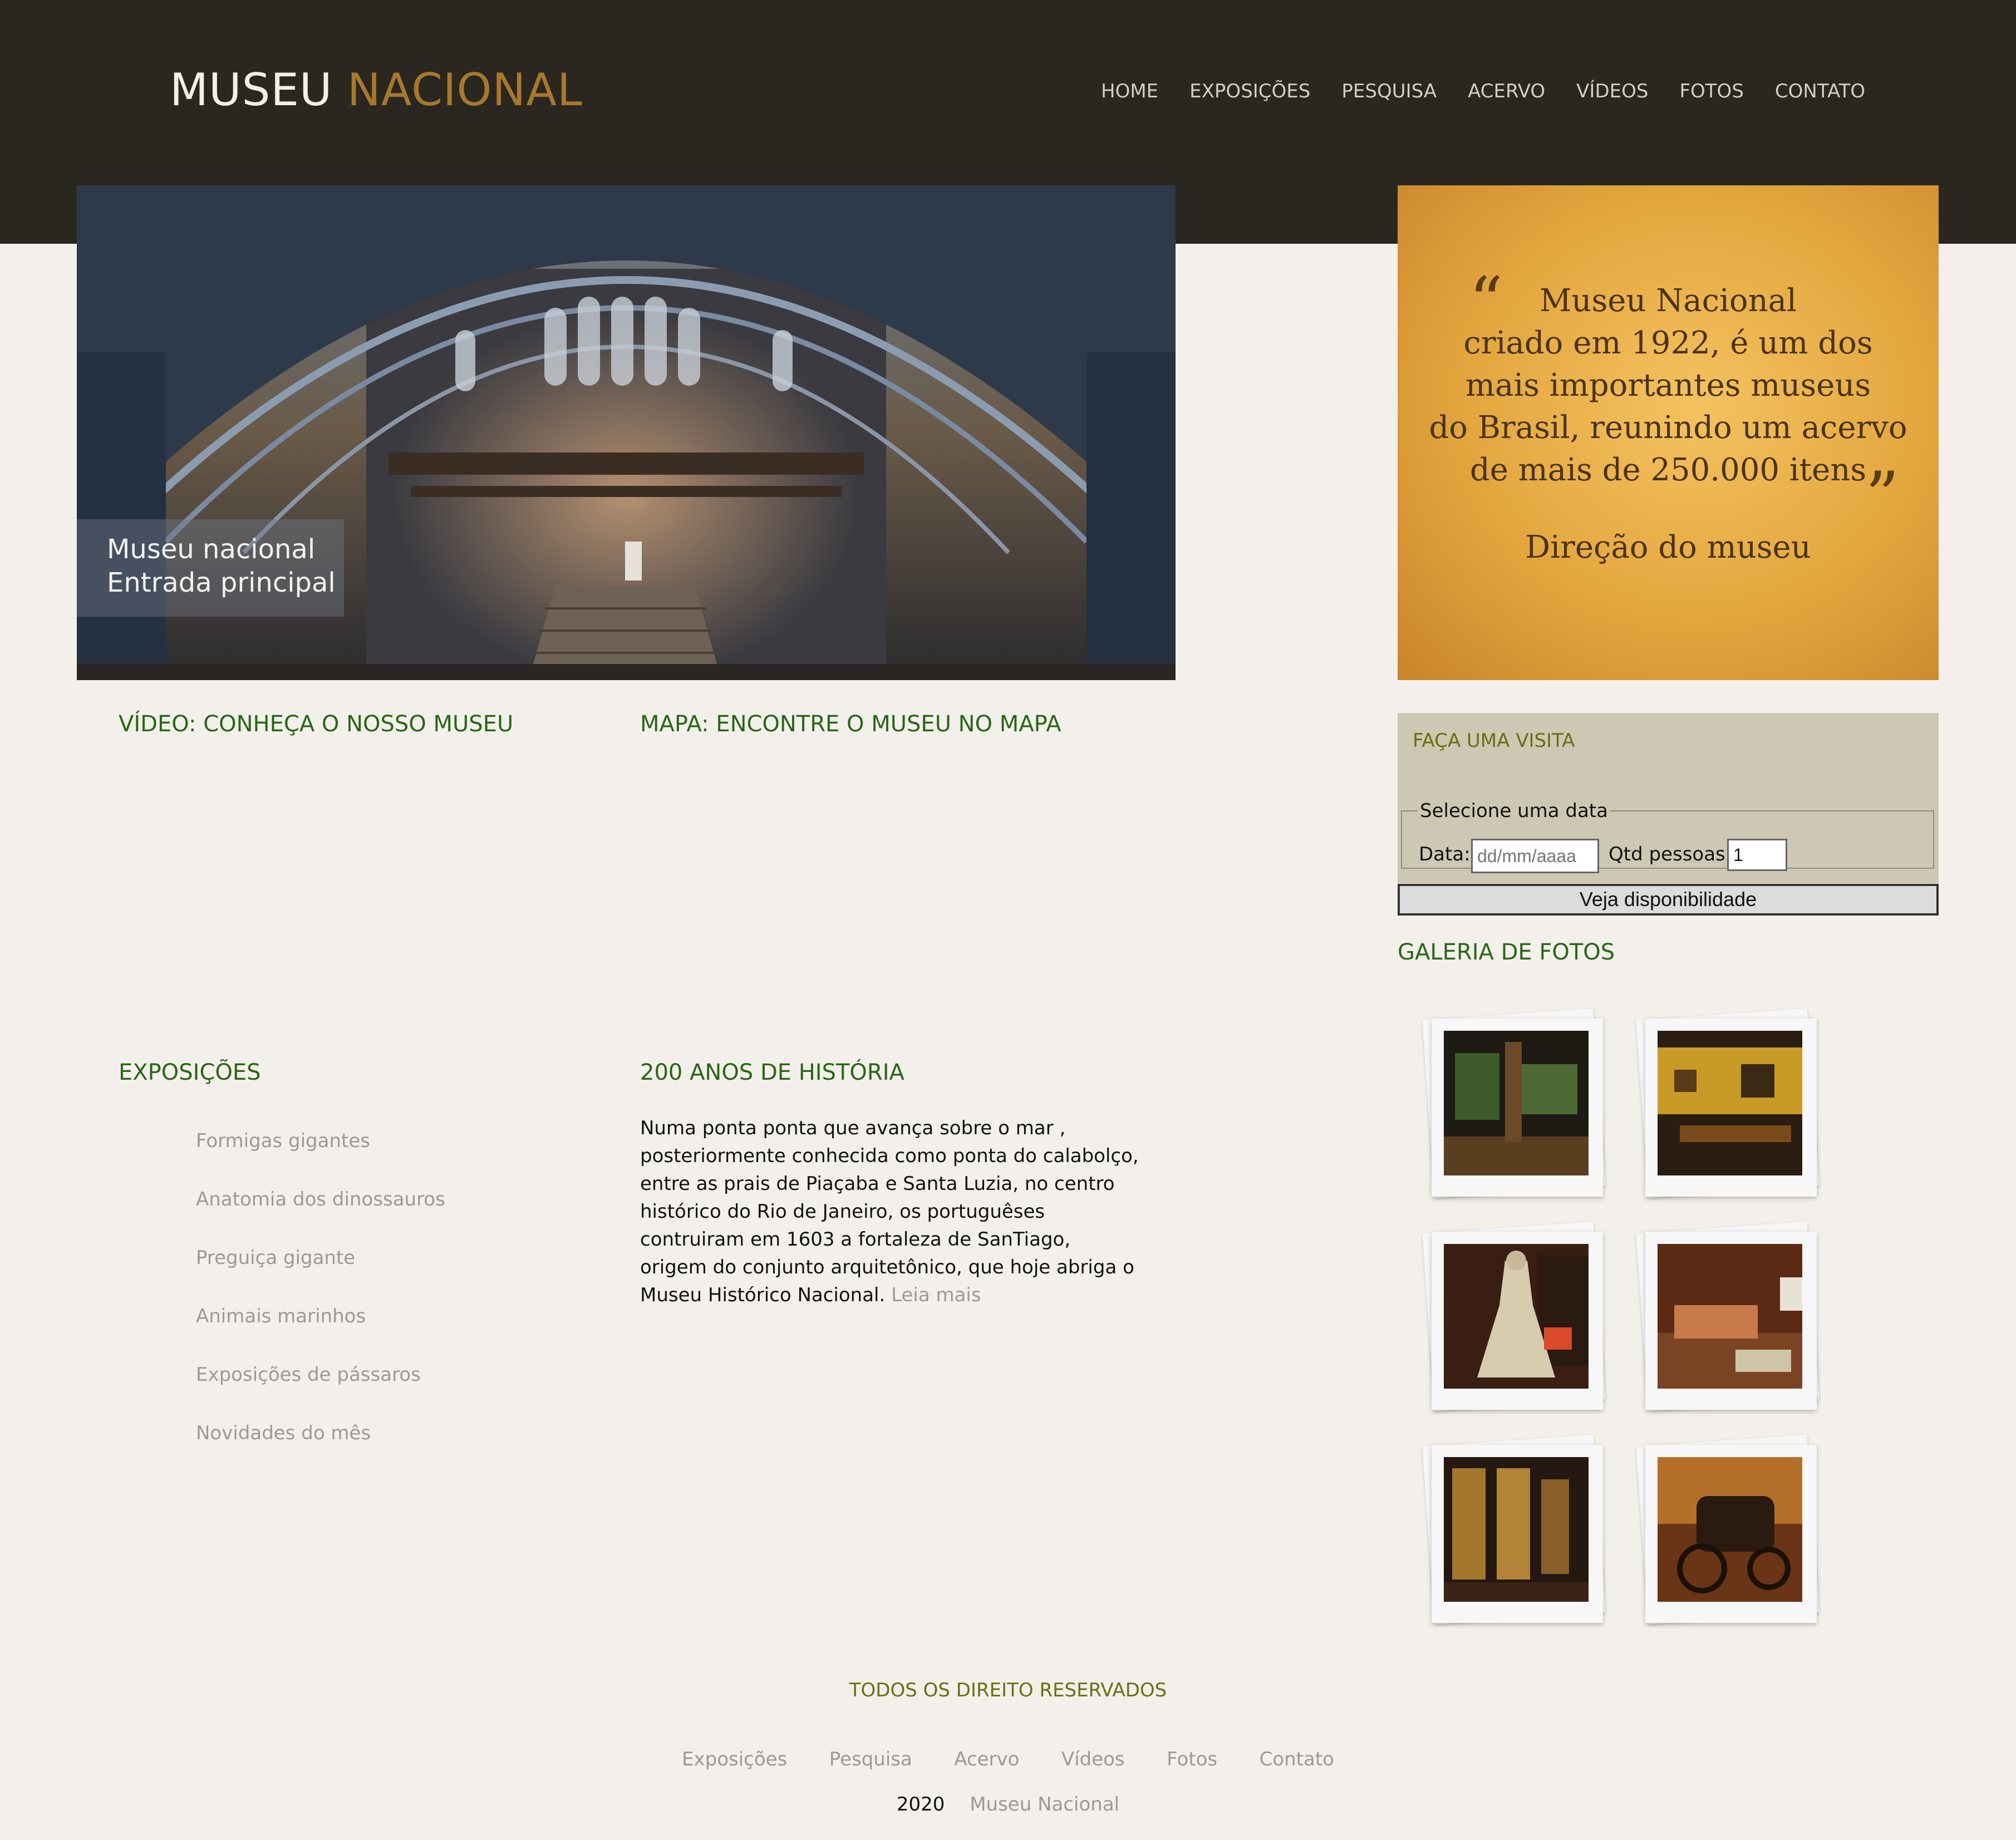  I want to click on quote-line: de mais de 250.000 itens, so click(1668, 470).